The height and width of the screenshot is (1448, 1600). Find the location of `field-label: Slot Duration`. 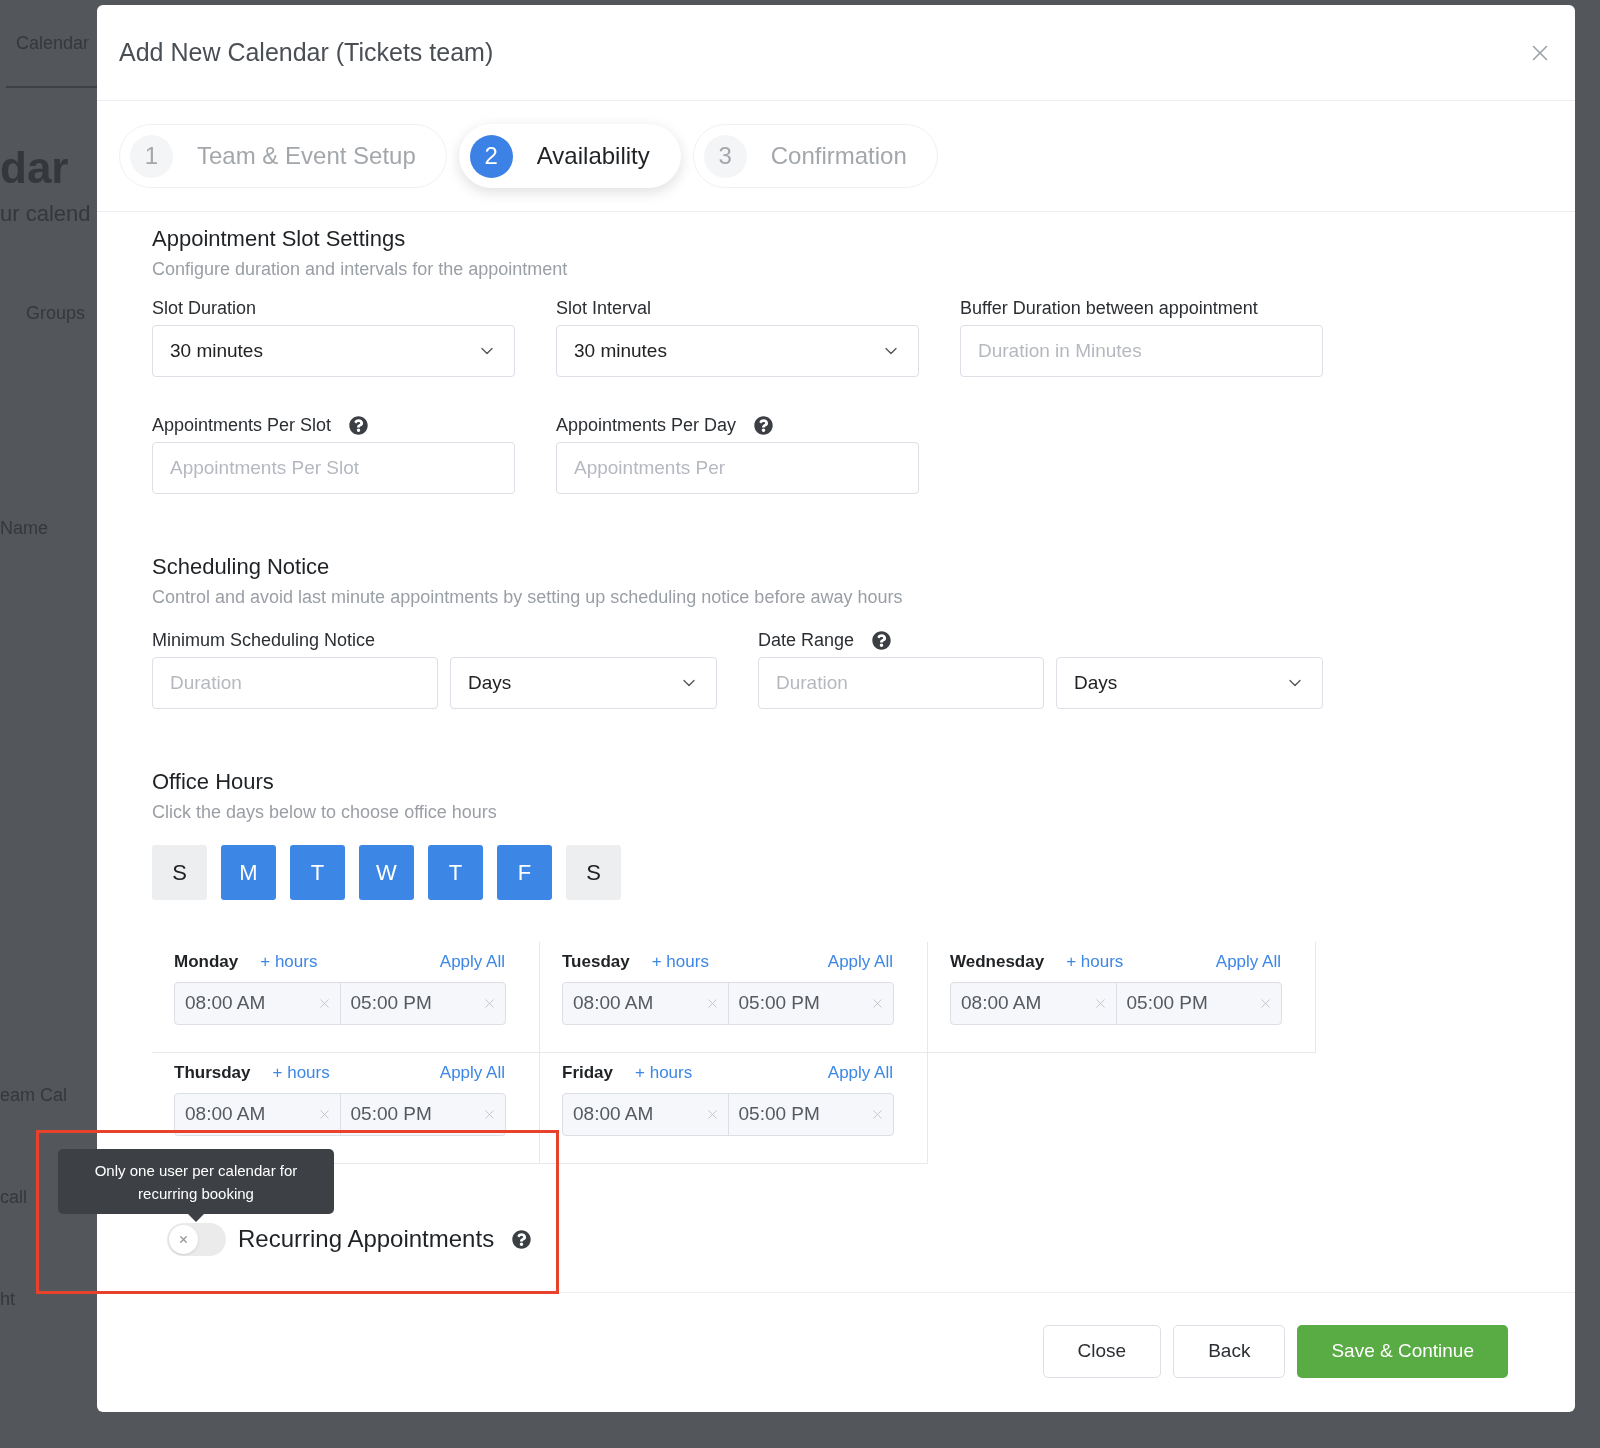

field-label: Slot Duration is located at coordinates (204, 308).